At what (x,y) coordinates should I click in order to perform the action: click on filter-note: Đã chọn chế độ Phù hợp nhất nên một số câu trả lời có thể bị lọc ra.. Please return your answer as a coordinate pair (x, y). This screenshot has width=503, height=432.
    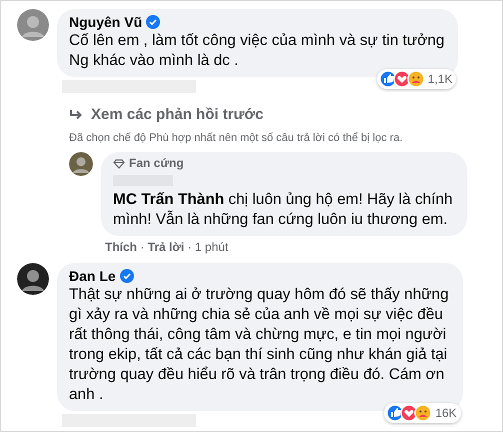
    Looking at the image, I should click on (236, 138).